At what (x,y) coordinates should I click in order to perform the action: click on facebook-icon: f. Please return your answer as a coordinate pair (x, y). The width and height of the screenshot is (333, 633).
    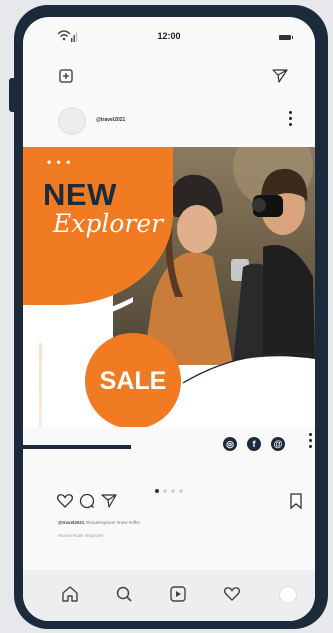
    Looking at the image, I should click on (254, 444).